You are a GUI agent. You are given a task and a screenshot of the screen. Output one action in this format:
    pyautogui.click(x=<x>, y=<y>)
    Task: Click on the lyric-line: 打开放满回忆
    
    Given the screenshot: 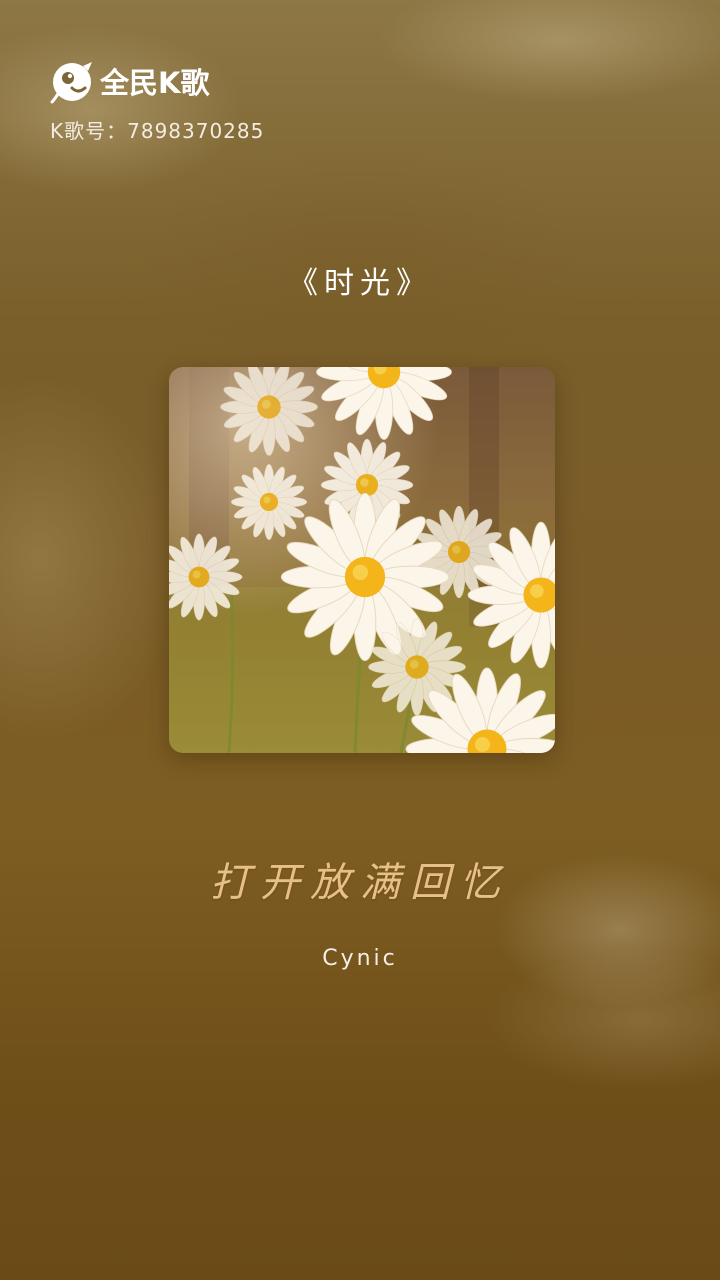 What is the action you would take?
    pyautogui.click(x=360, y=883)
    